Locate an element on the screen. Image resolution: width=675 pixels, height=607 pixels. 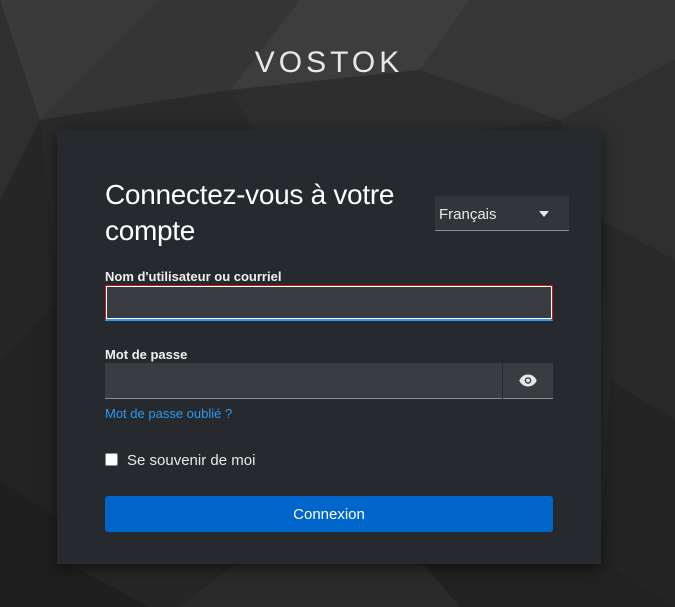
username-label: Nom d'utilisateur ou courriel is located at coordinates (193, 276).